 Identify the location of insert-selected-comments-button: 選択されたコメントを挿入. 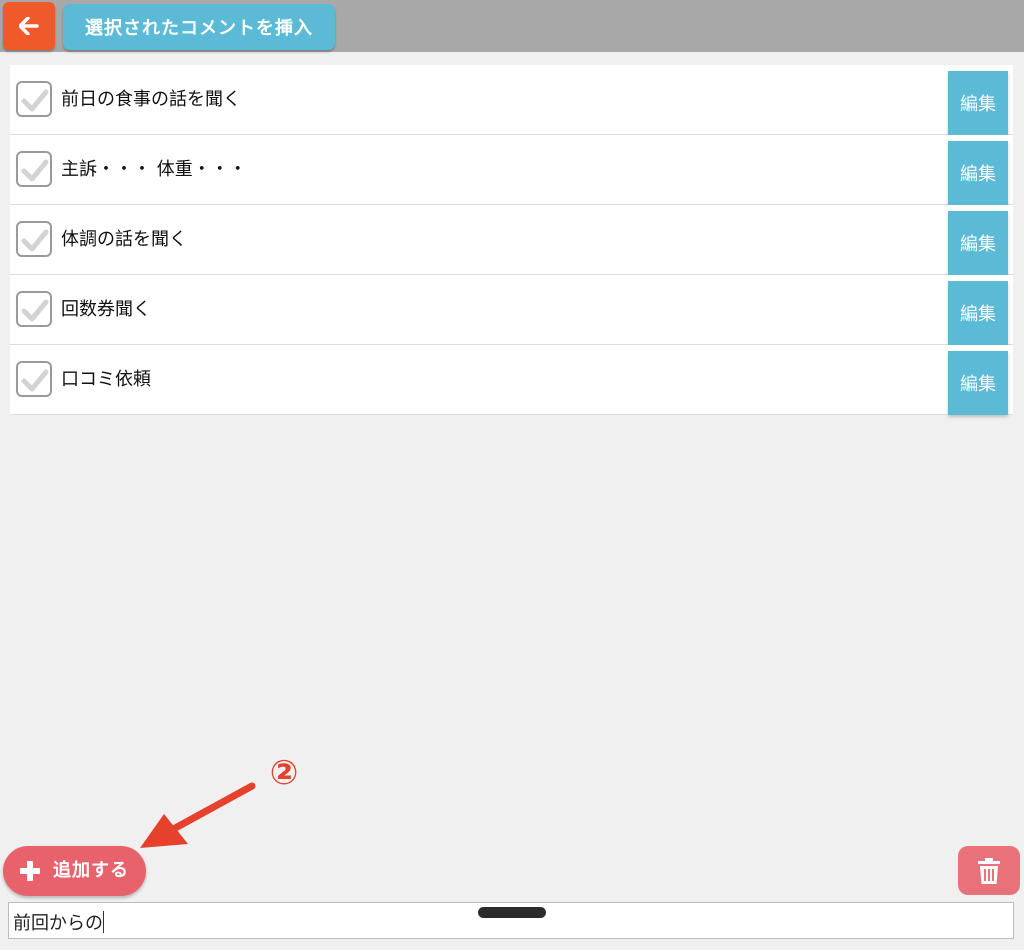
(199, 27).